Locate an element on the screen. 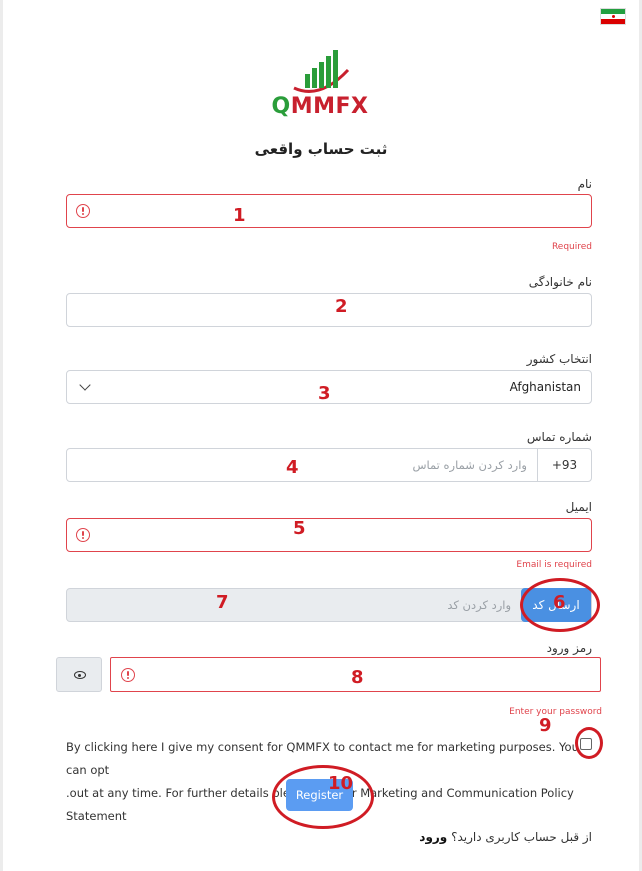 The image size is (642, 871). eye-icon is located at coordinates (80, 675).